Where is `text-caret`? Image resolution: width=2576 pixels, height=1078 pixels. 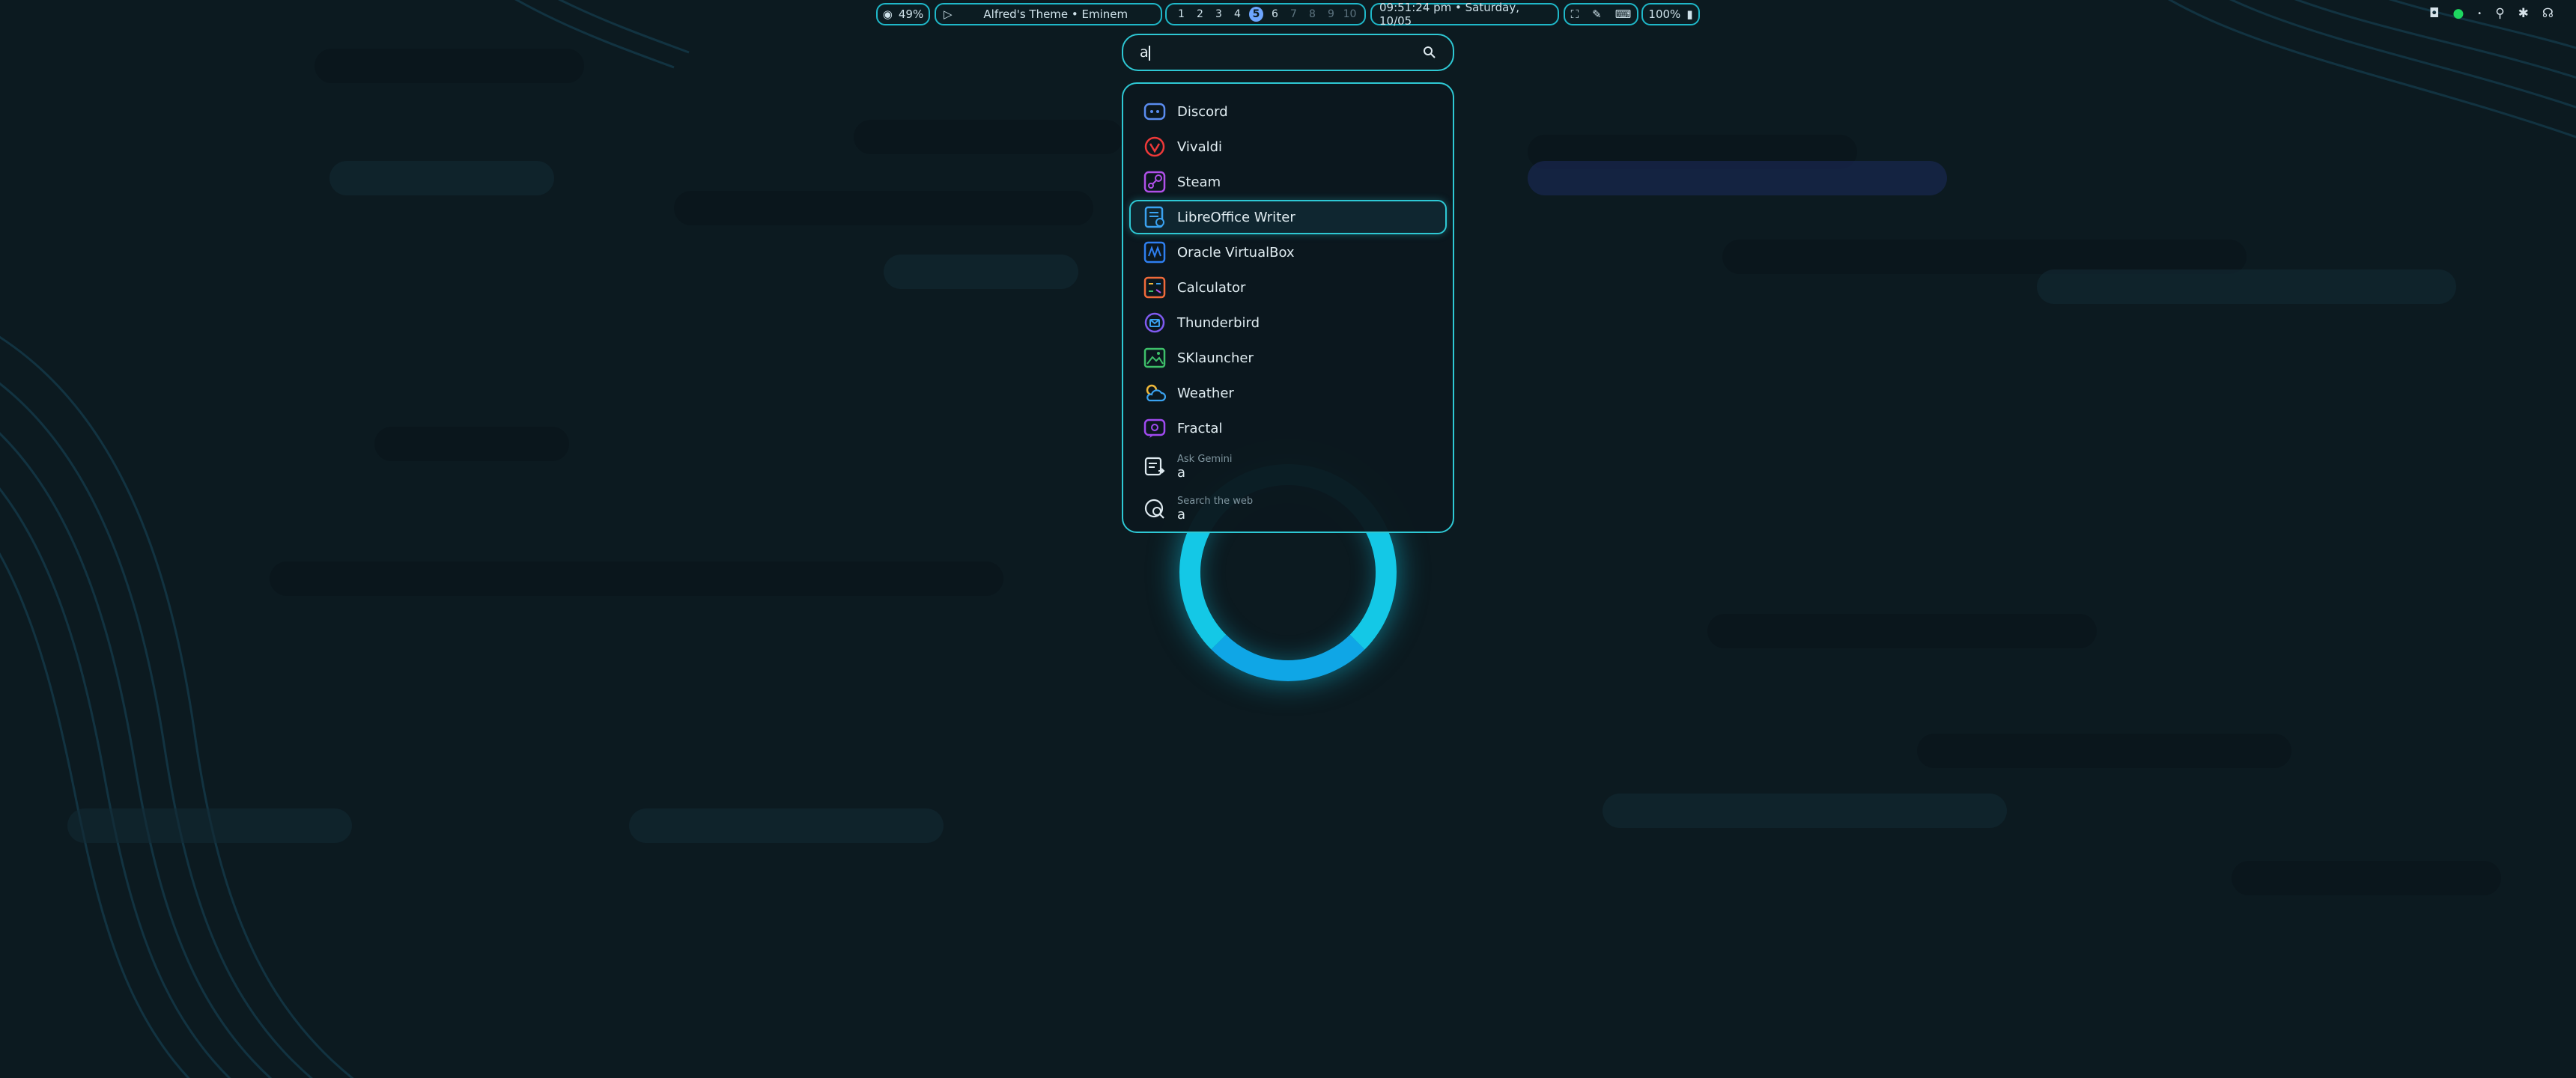
text-caret is located at coordinates (1149, 53).